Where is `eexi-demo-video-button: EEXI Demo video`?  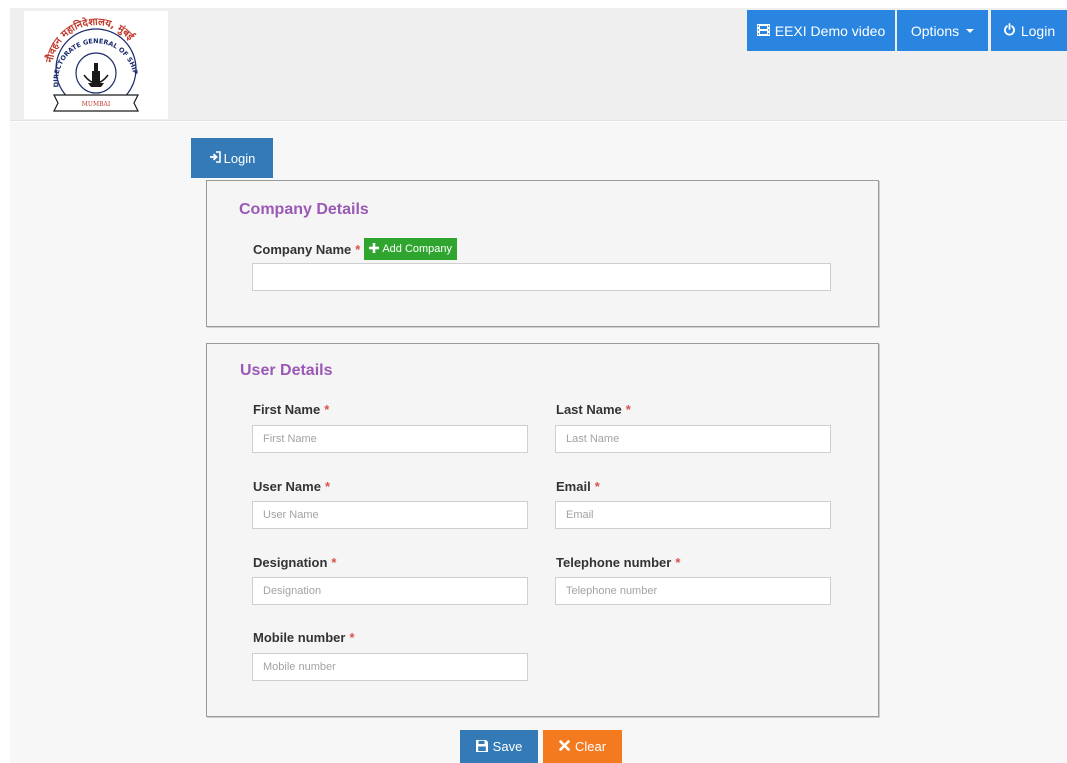 eexi-demo-video-button: EEXI Demo video is located at coordinates (821, 30).